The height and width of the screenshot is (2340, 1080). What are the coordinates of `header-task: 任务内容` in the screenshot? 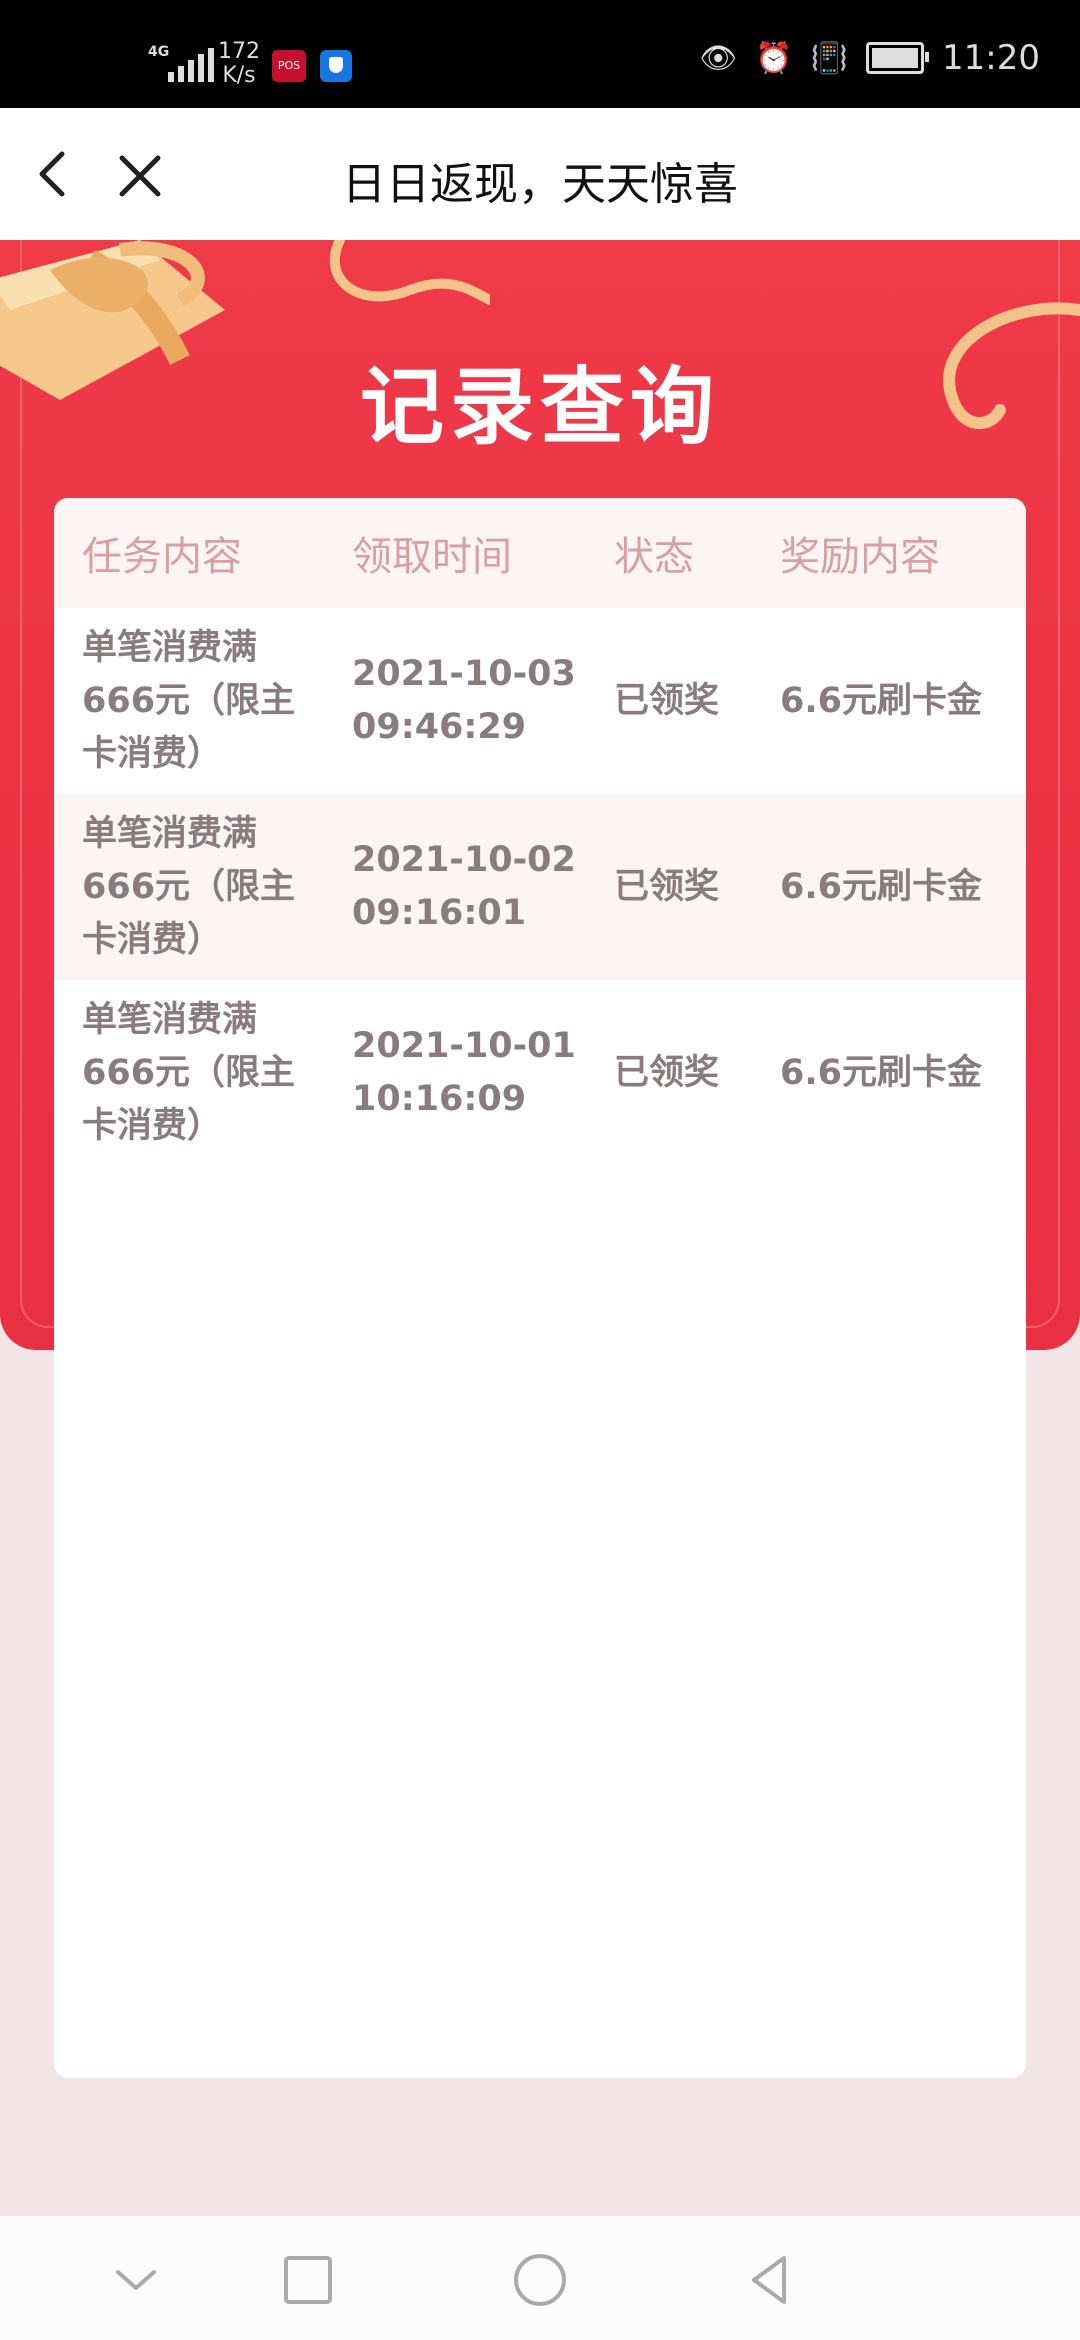 It's located at (162, 557).